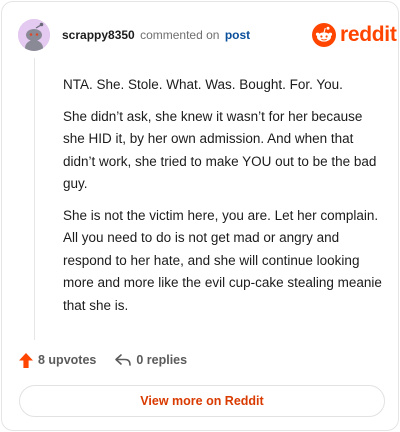 Image resolution: width=400 pixels, height=432 pixels. I want to click on upvote-button: 8 upvotes, so click(57, 360).